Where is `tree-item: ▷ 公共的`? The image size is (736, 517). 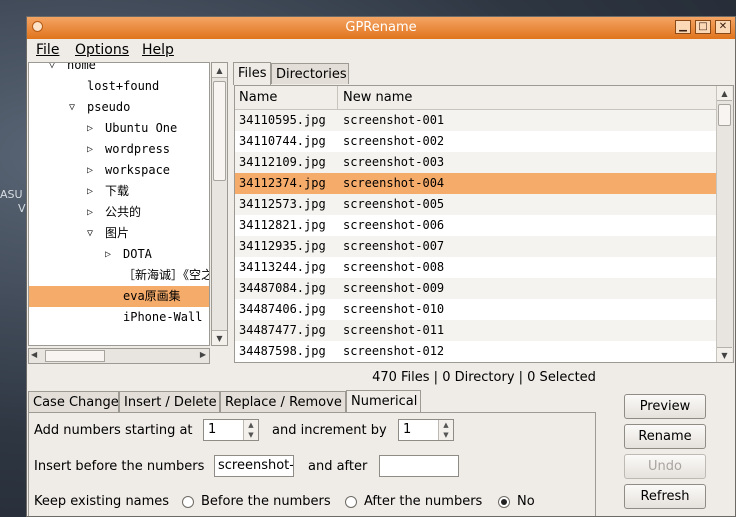 tree-item: ▷ 公共的 is located at coordinates (119, 212).